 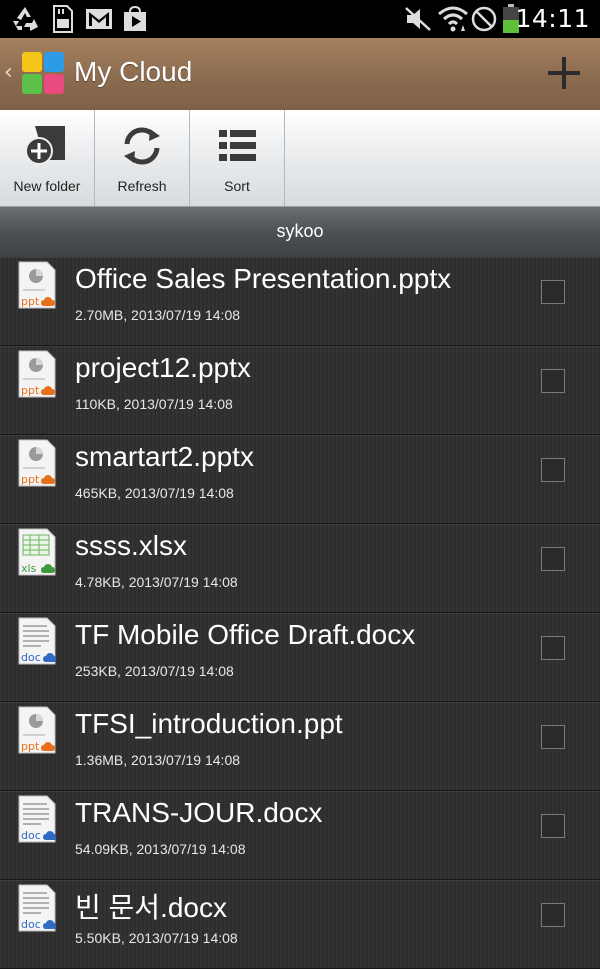 I want to click on title-bar: ‹ My Cloud, so click(x=300, y=74).